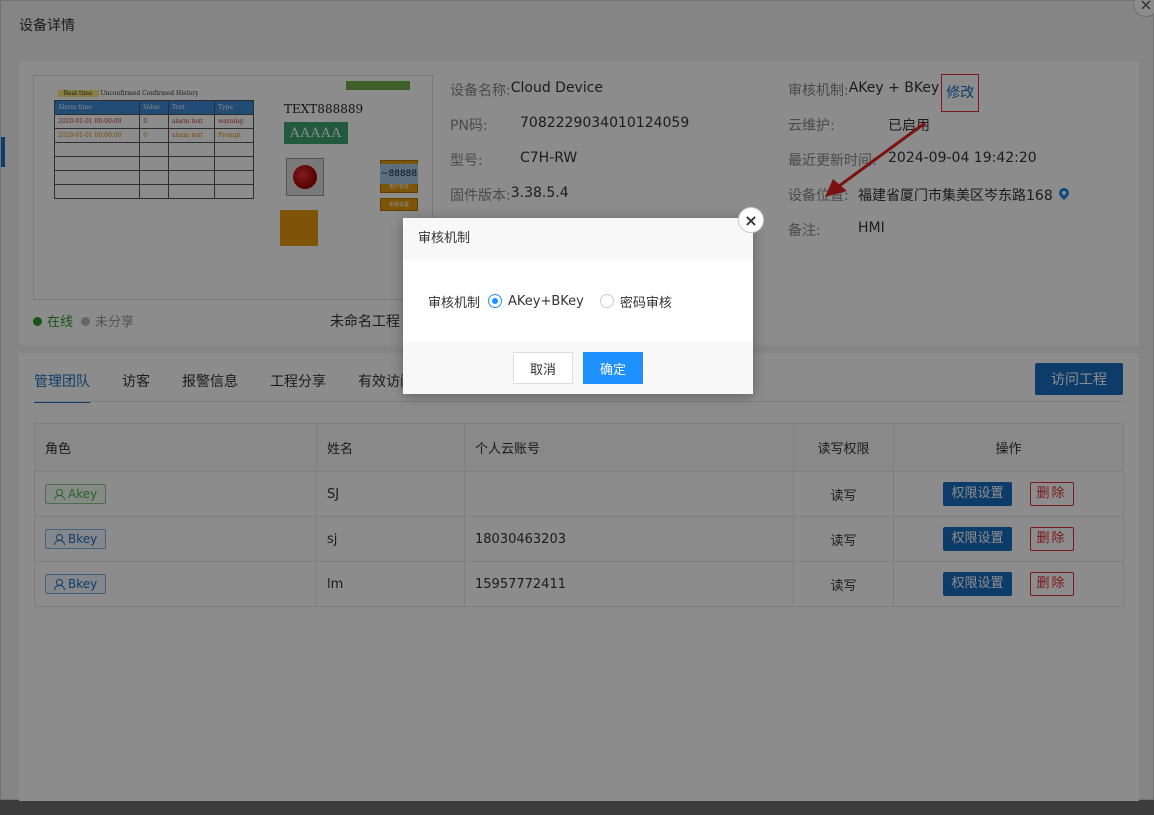 The image size is (1154, 815). I want to click on dialog-close-icon: ×, so click(751, 220).